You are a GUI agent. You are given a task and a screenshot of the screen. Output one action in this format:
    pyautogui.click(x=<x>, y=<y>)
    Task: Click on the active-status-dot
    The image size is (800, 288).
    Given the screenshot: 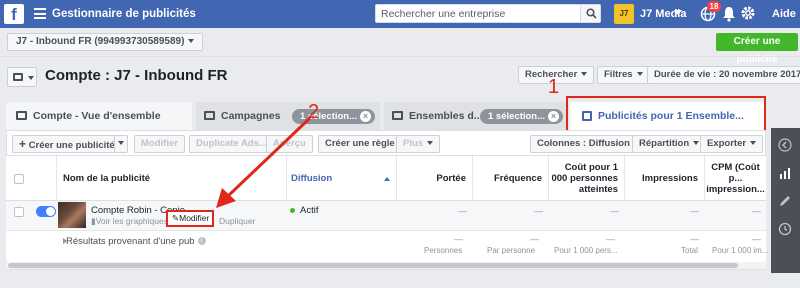 What is the action you would take?
    pyautogui.click(x=292, y=210)
    